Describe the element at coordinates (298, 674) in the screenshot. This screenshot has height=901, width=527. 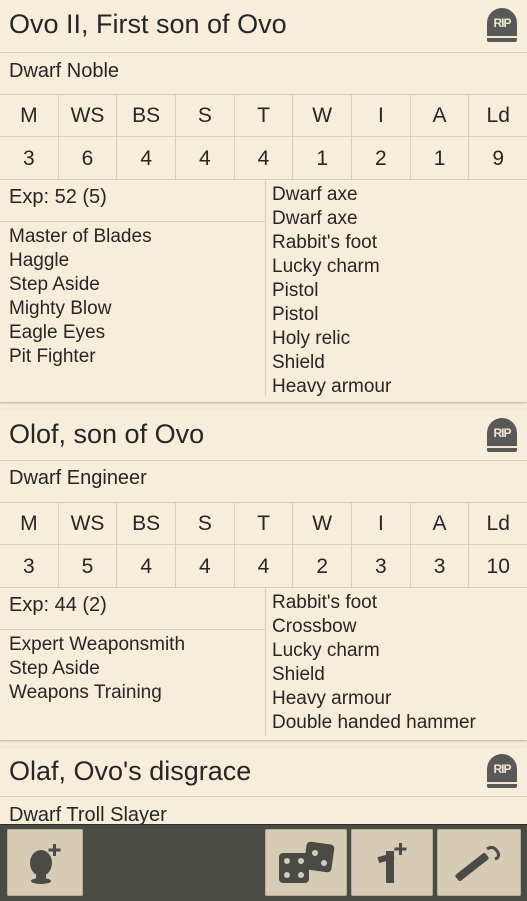
I see `equipment-item: Shield` at that location.